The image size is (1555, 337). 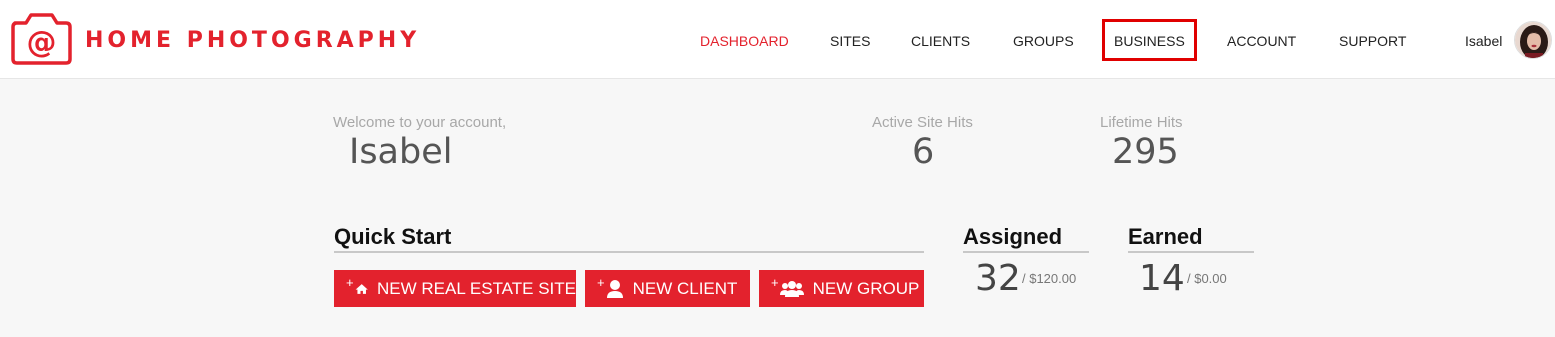 What do you see at coordinates (629, 238) in the screenshot?
I see `quick-start-heading: Quick Start` at bounding box center [629, 238].